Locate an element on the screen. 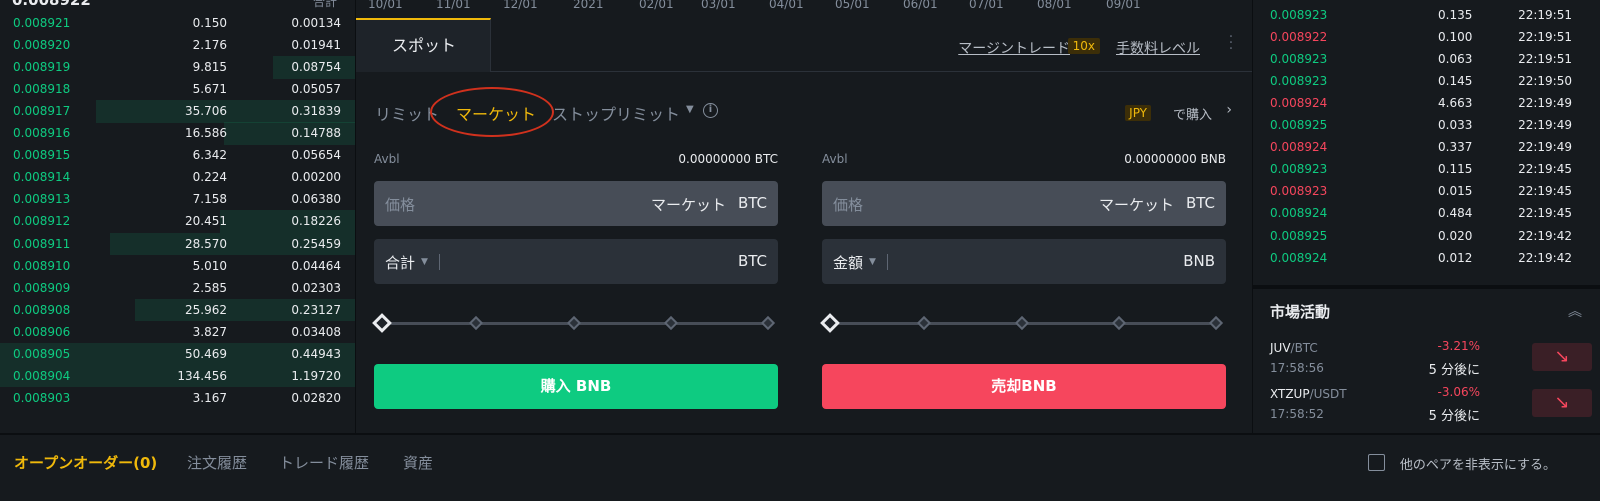 Image resolution: width=1600 pixels, height=501 pixels. order-book-row: 0.008904 134.456 1.19720 is located at coordinates (177, 376).